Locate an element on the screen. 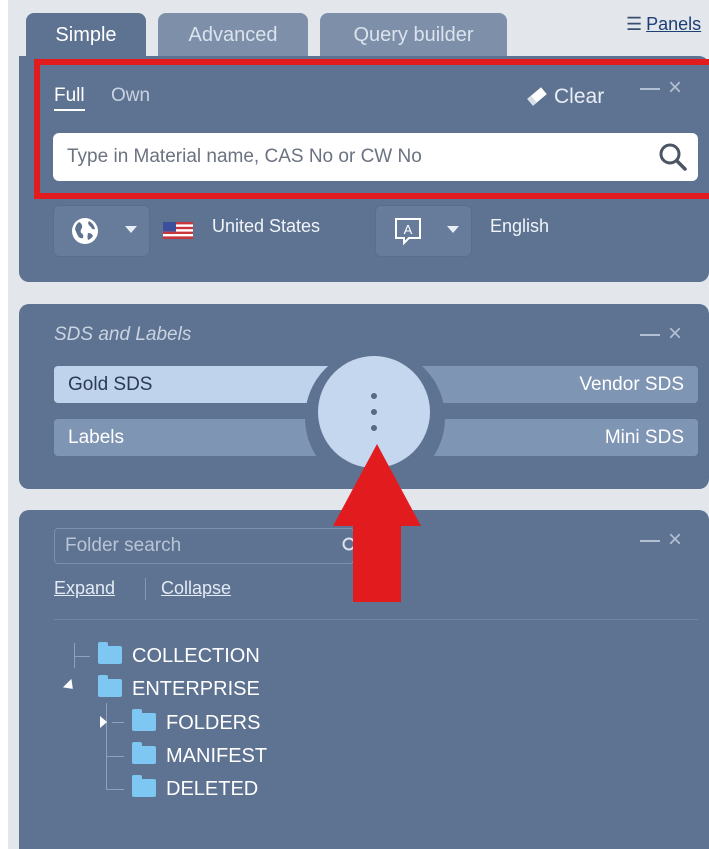  svg-text: A is located at coordinates (408, 229).